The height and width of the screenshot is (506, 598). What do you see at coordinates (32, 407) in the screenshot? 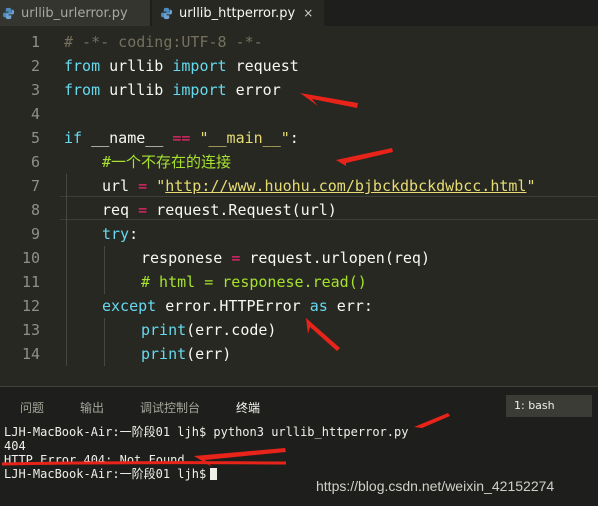
I see `tab-problems: 问题` at bounding box center [32, 407].